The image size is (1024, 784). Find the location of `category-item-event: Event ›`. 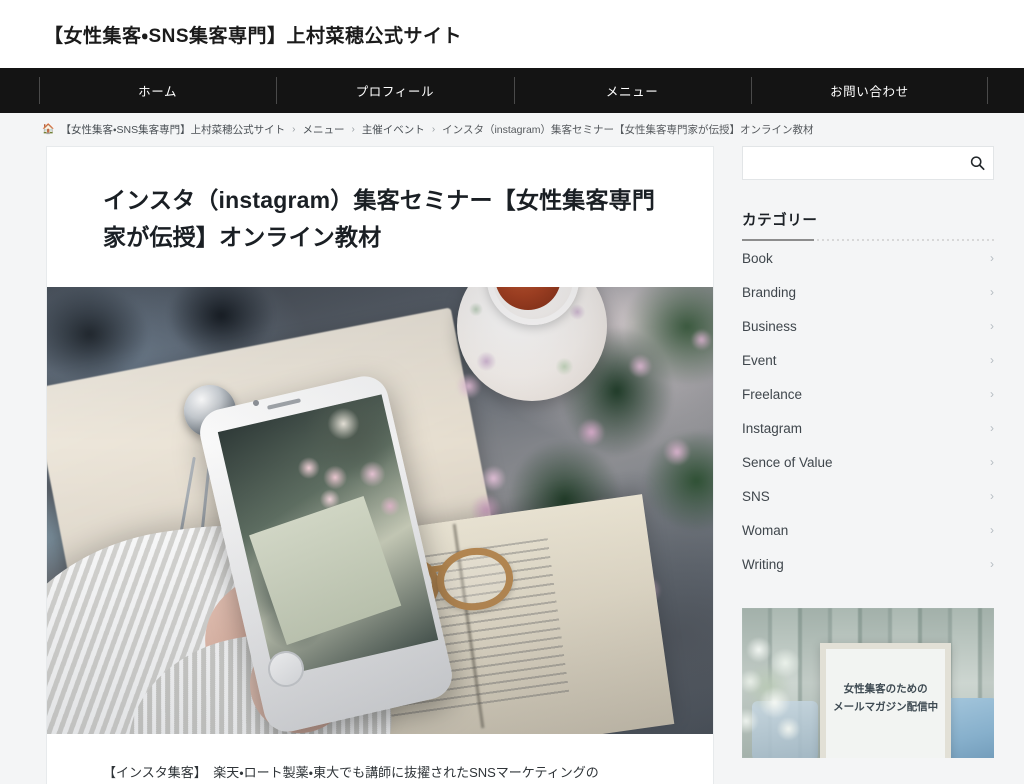

category-item-event: Event › is located at coordinates (868, 360).